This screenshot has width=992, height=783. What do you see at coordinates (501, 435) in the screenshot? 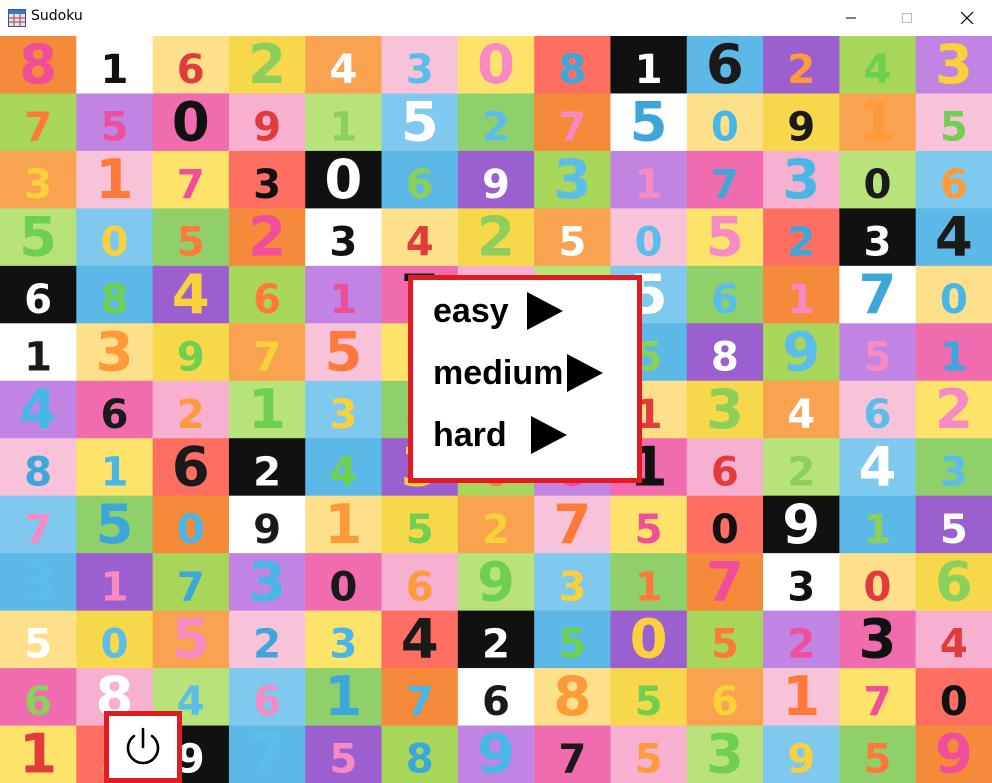
I see `hard-option: hard` at bounding box center [501, 435].